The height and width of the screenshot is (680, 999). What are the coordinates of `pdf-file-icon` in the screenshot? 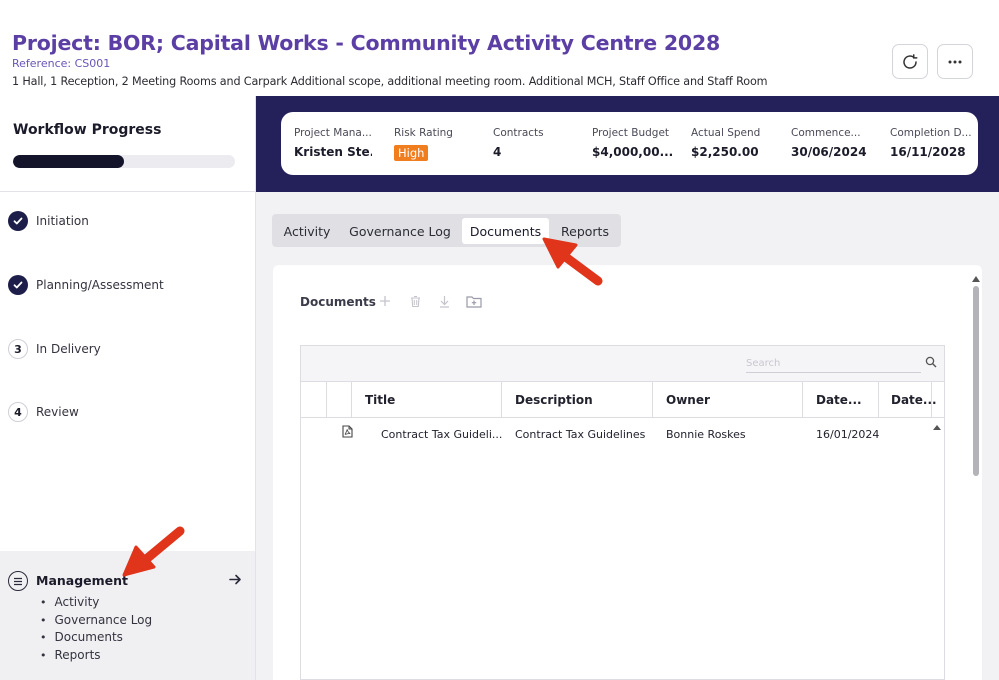 It's located at (347, 431).